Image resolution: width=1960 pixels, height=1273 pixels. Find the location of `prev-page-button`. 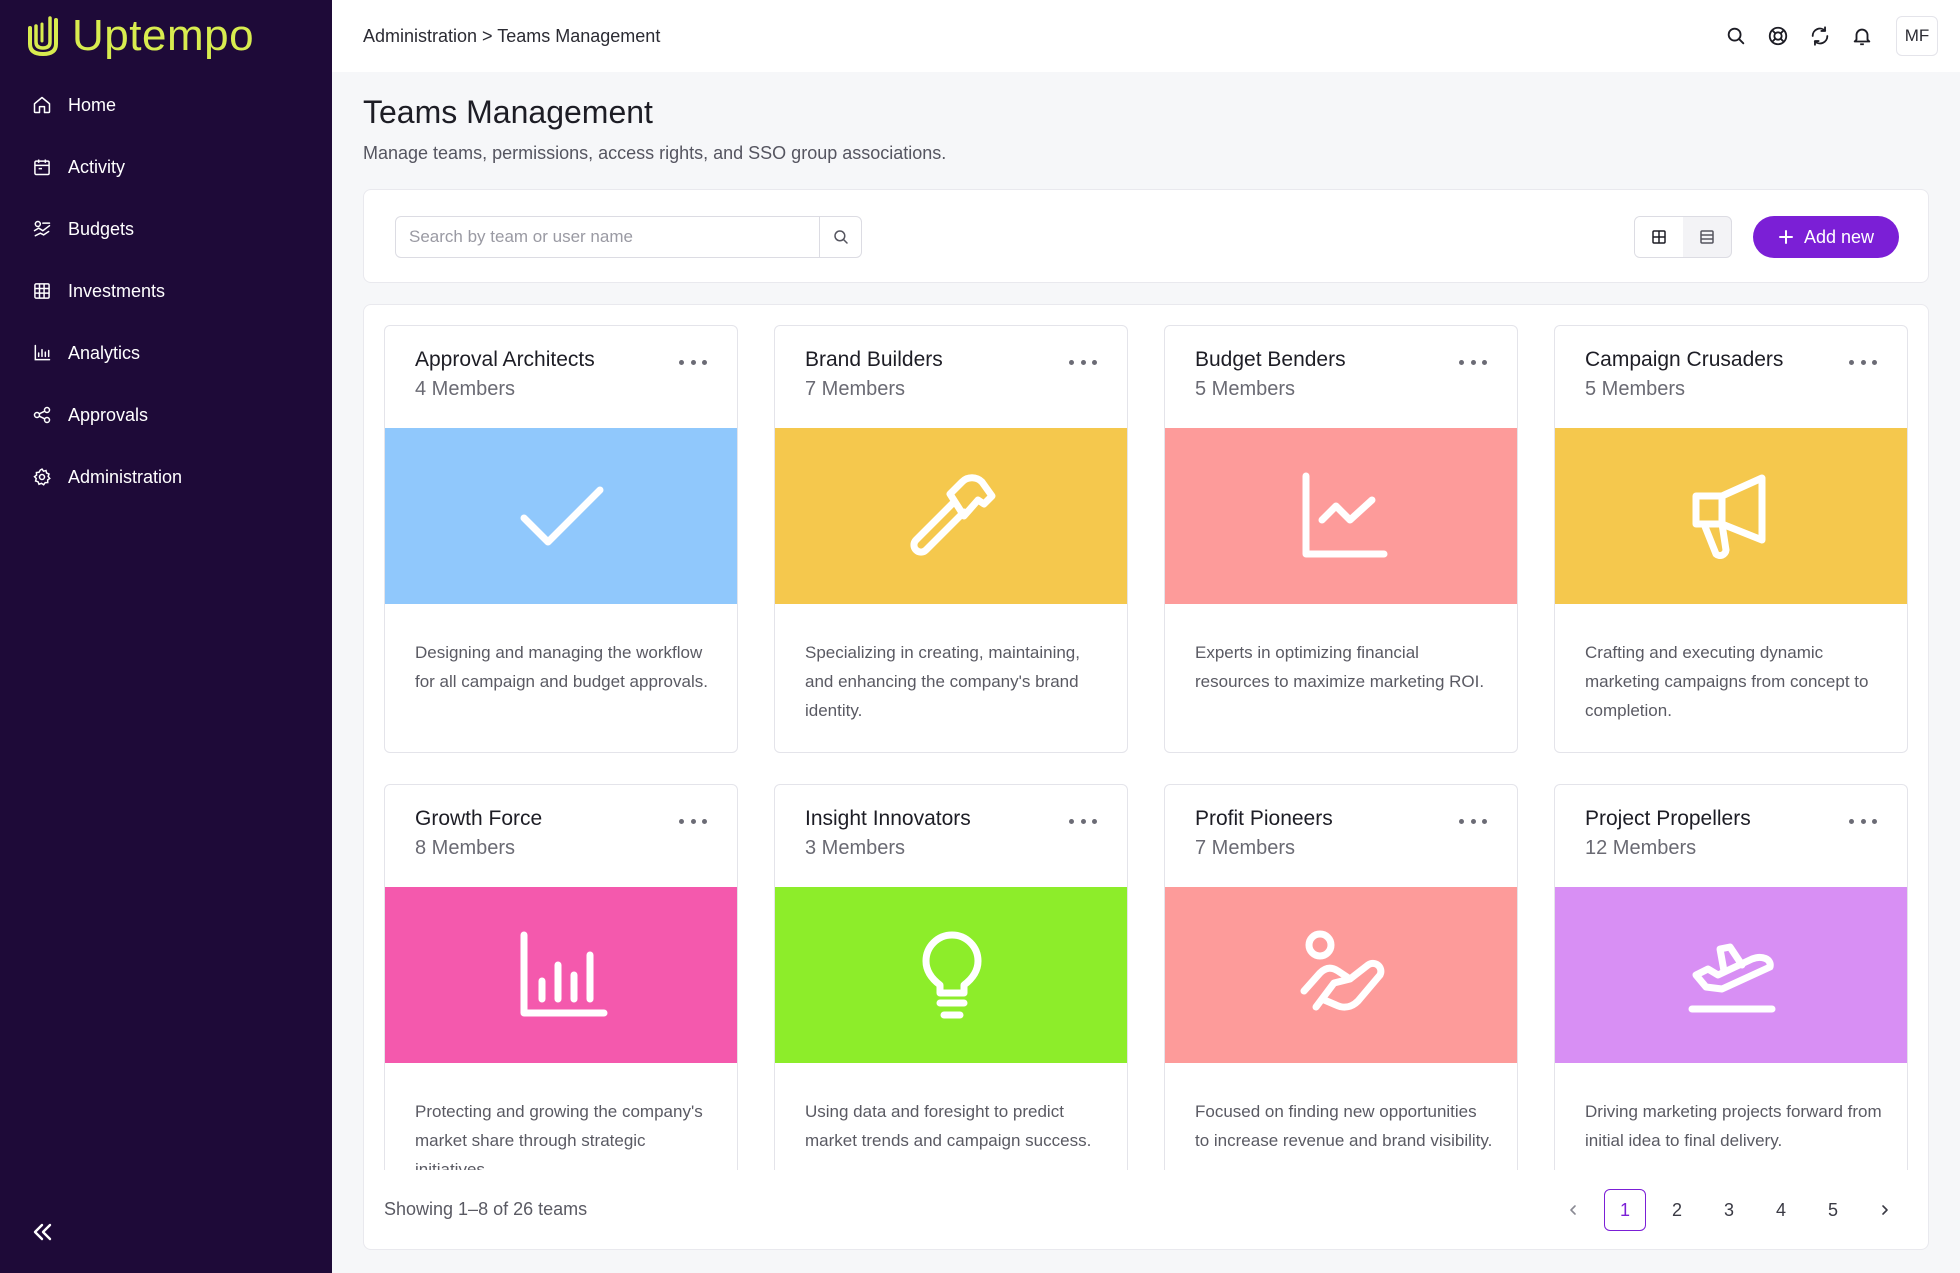

prev-page-button is located at coordinates (1573, 1210).